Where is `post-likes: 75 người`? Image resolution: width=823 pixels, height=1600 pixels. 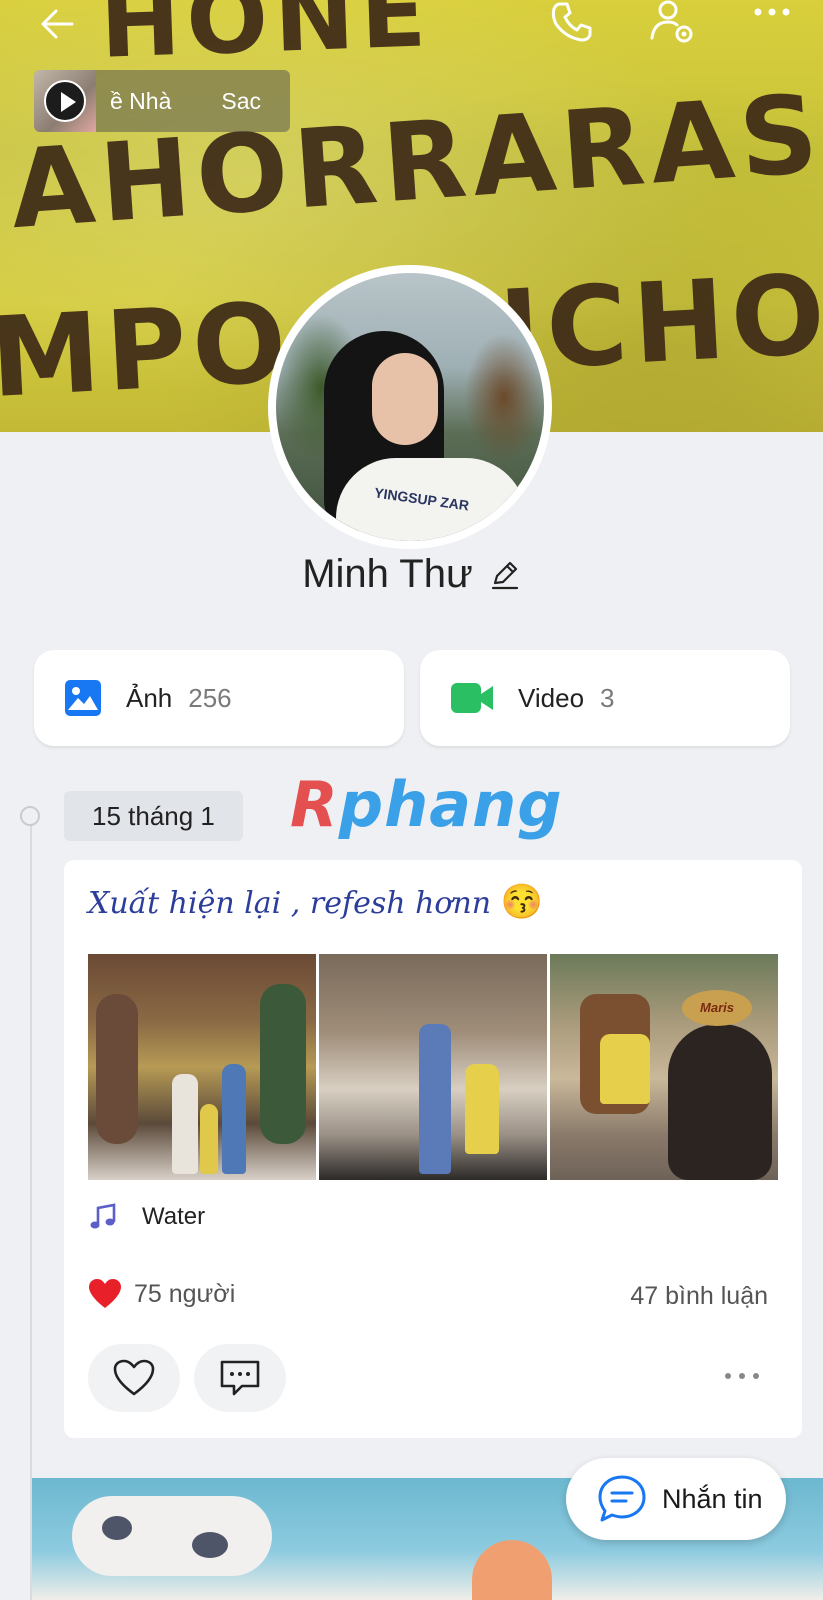
post-likes: 75 người is located at coordinates (161, 1294).